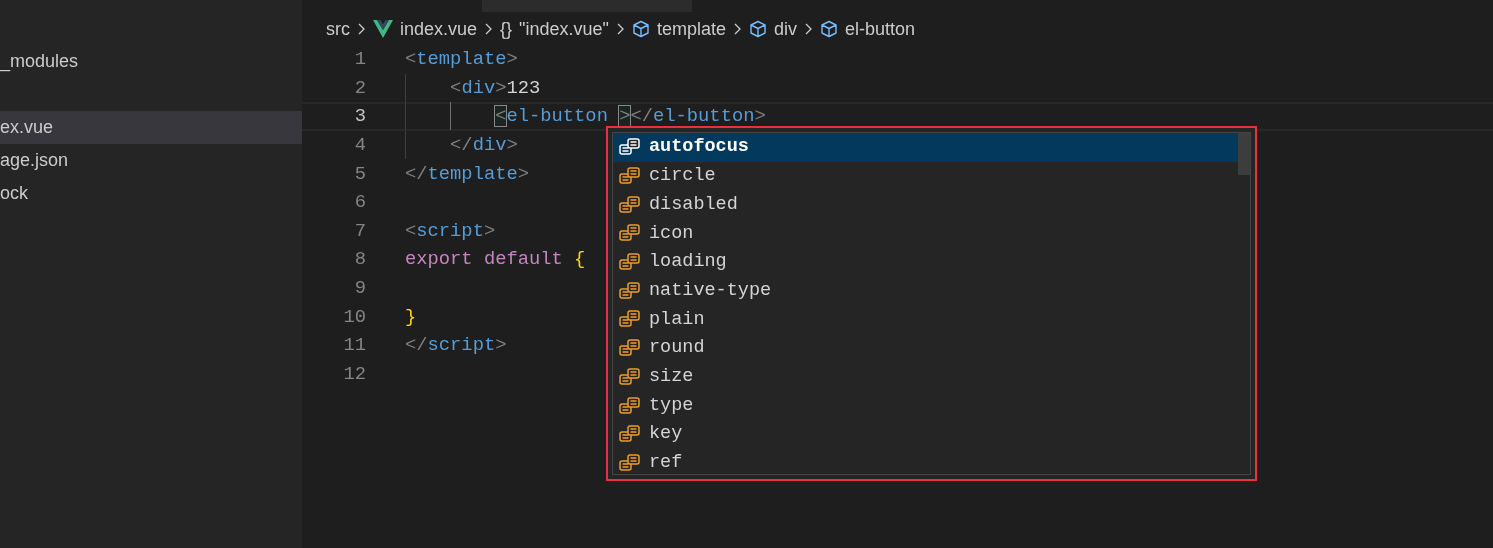  Describe the element at coordinates (151, 160) in the screenshot. I see `file-item: age.json` at that location.